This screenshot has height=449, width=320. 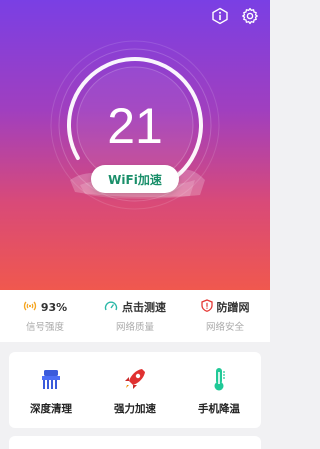 I want to click on anti-leech-label: 网络安全, so click(x=224, y=327).